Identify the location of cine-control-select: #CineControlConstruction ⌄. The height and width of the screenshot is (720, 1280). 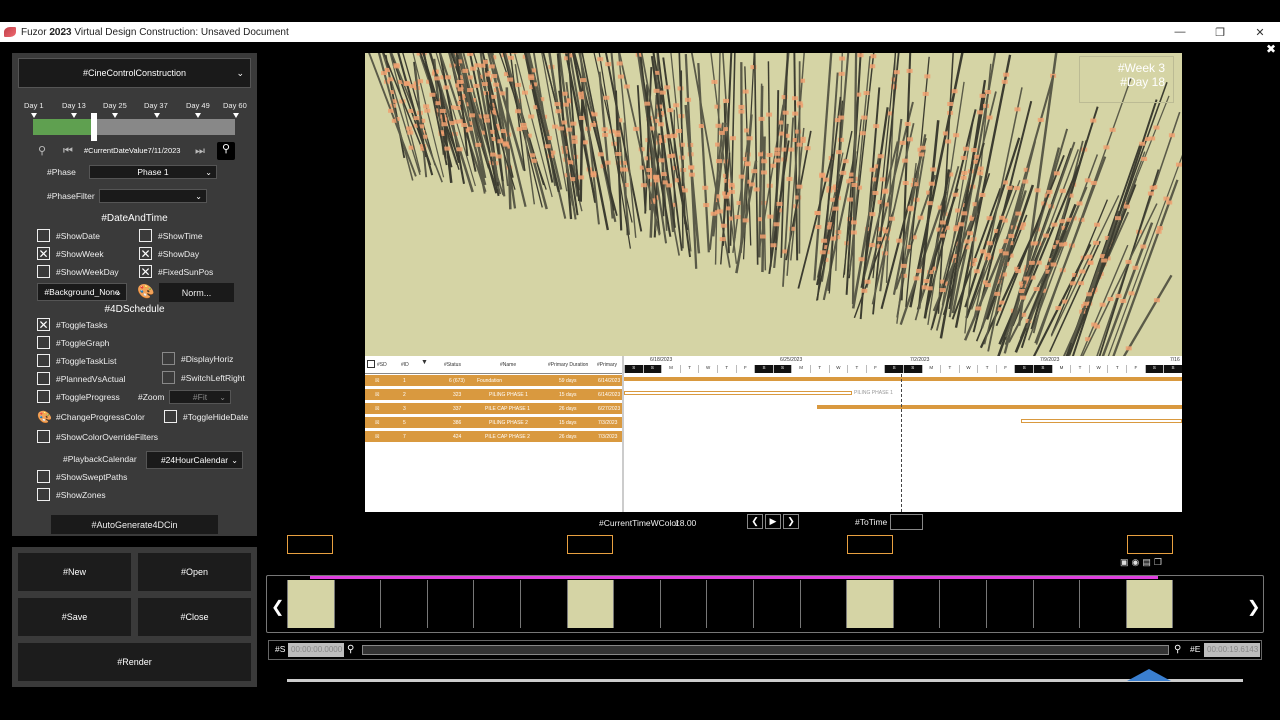
(134, 73).